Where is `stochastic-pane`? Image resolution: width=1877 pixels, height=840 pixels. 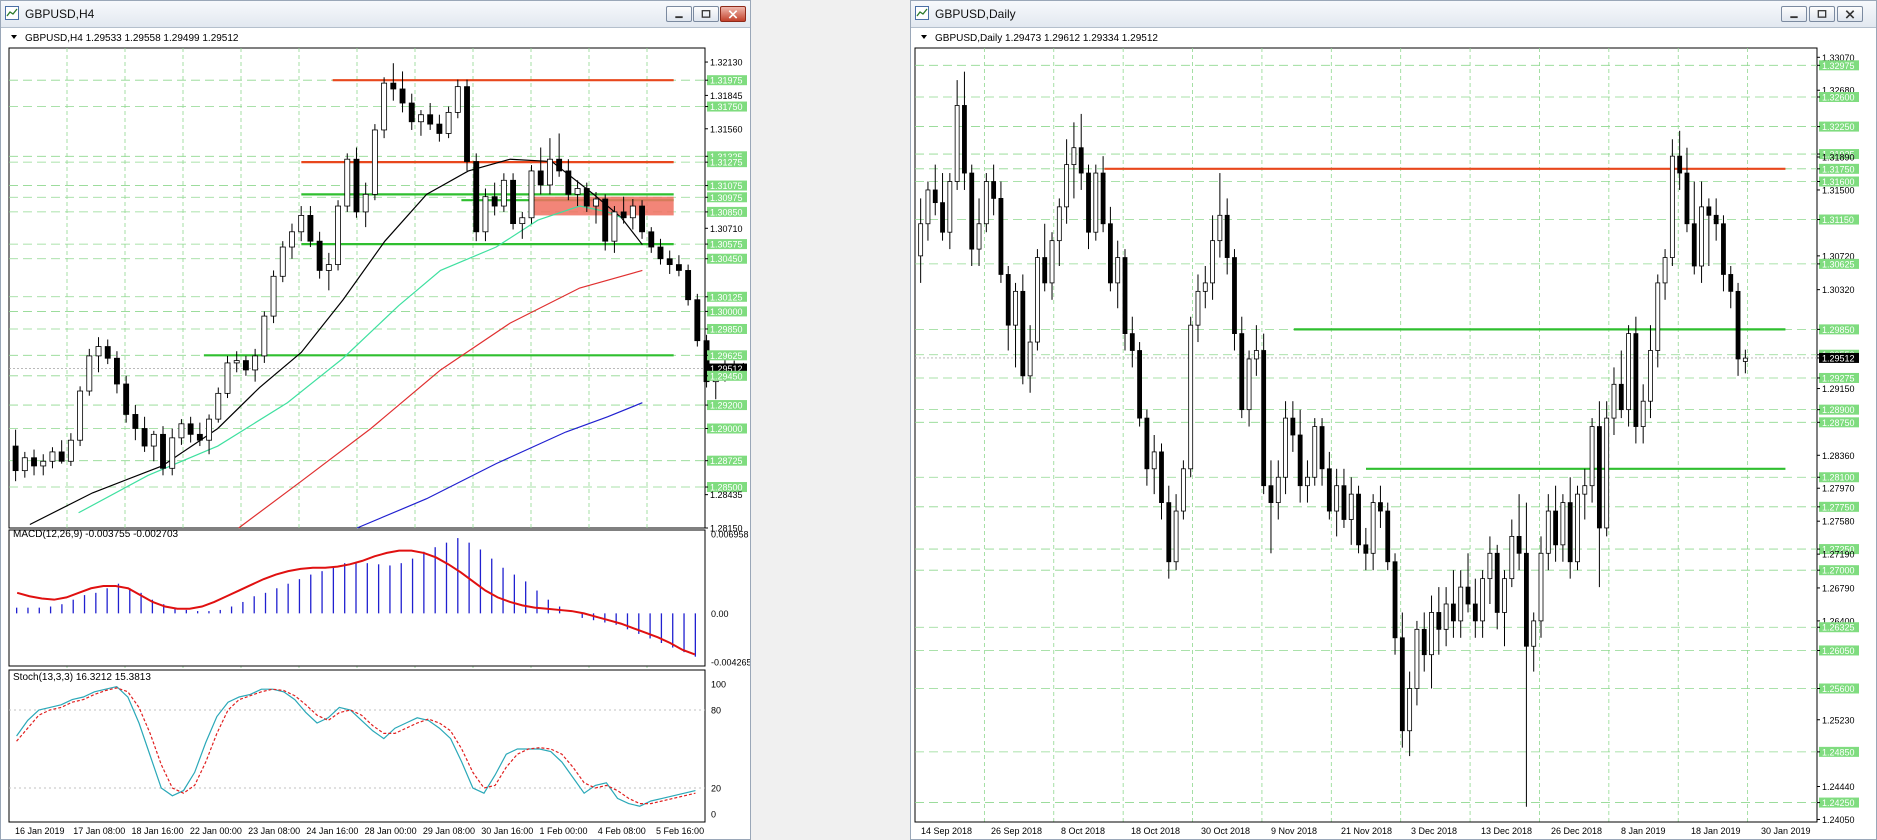 stochastic-pane is located at coordinates (357, 746).